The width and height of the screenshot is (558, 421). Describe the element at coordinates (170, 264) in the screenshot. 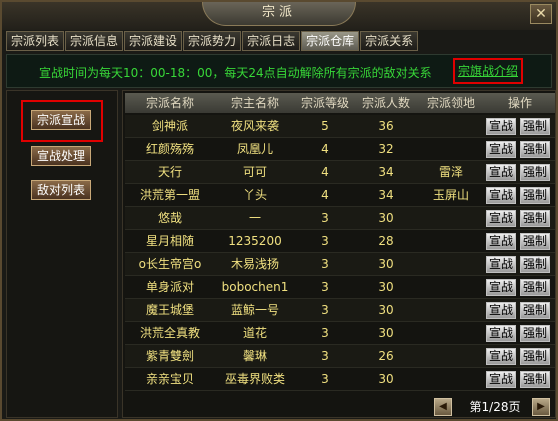

I see `sect-name-cell: o长生帝宫o` at that location.